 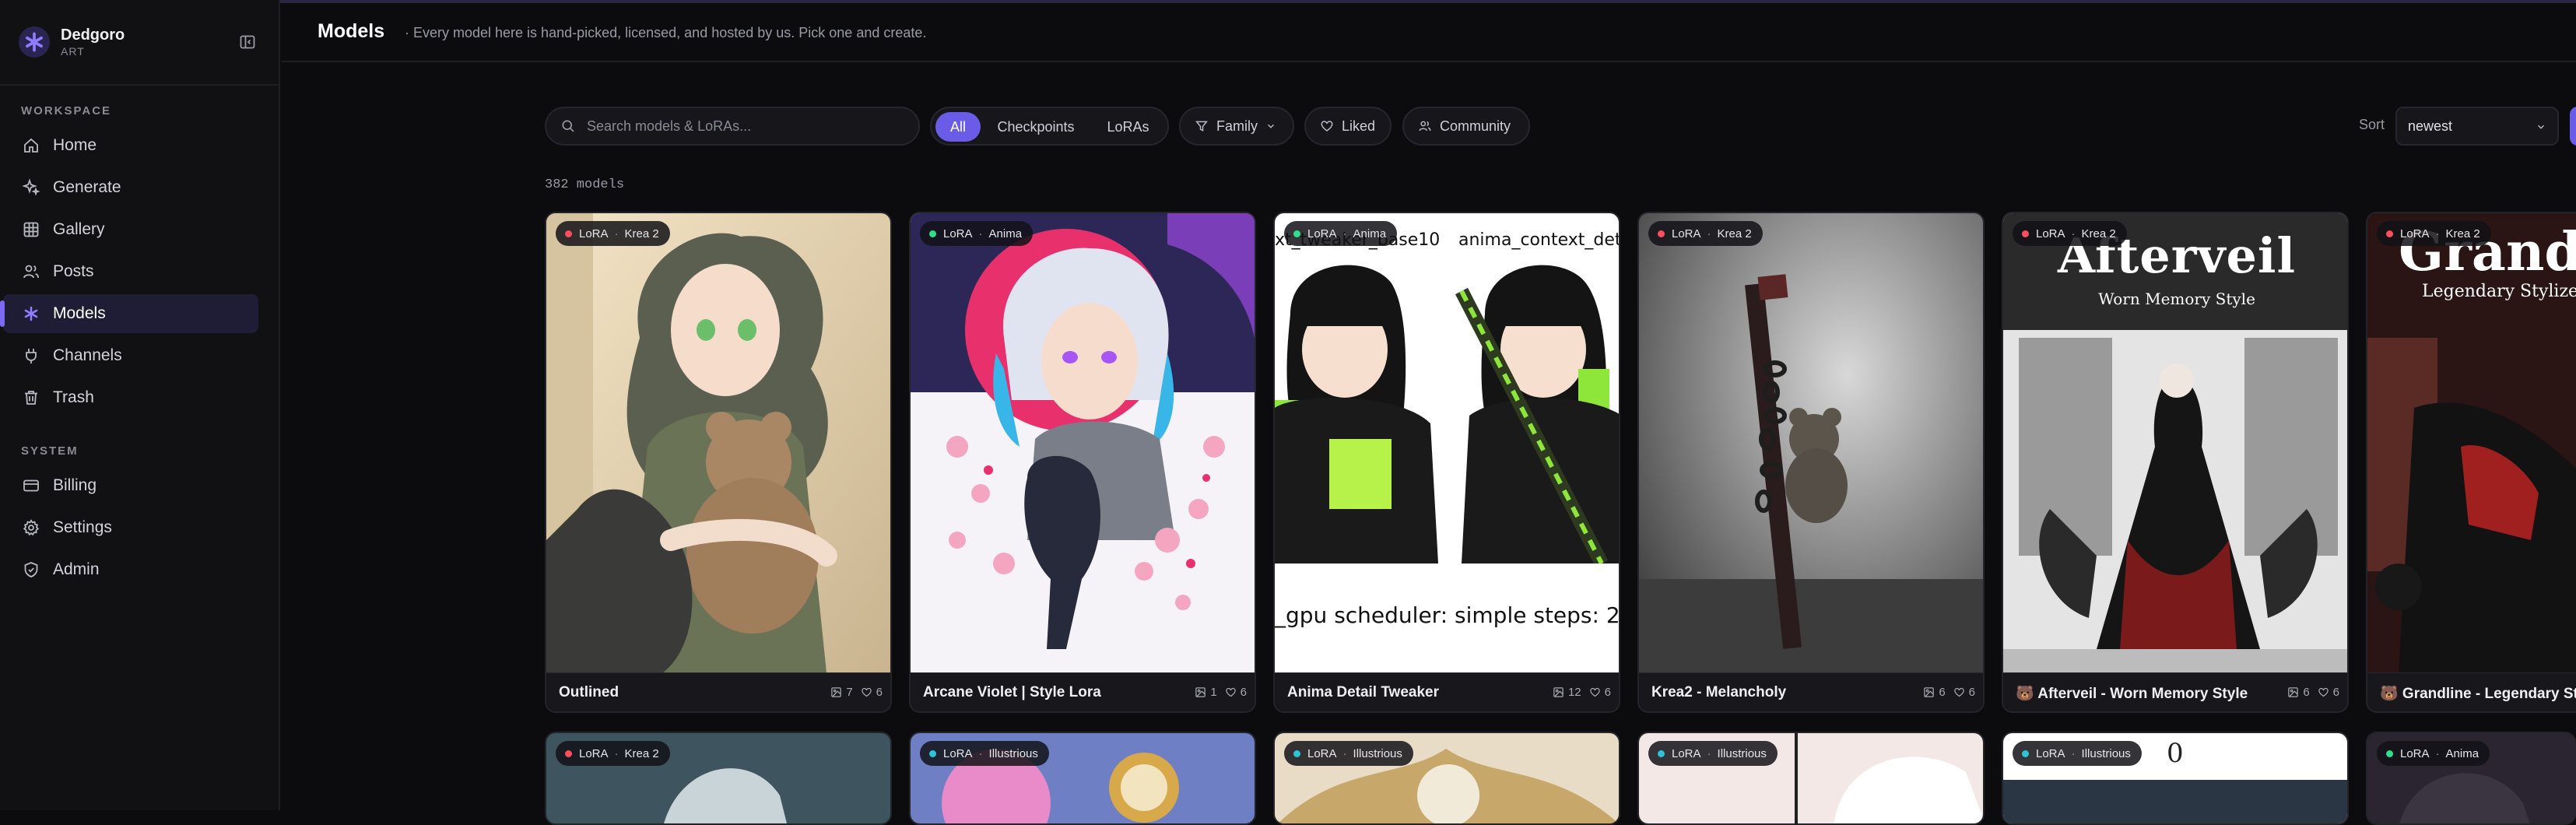 I want to click on sidebar-item-label: Settings, so click(x=83, y=527).